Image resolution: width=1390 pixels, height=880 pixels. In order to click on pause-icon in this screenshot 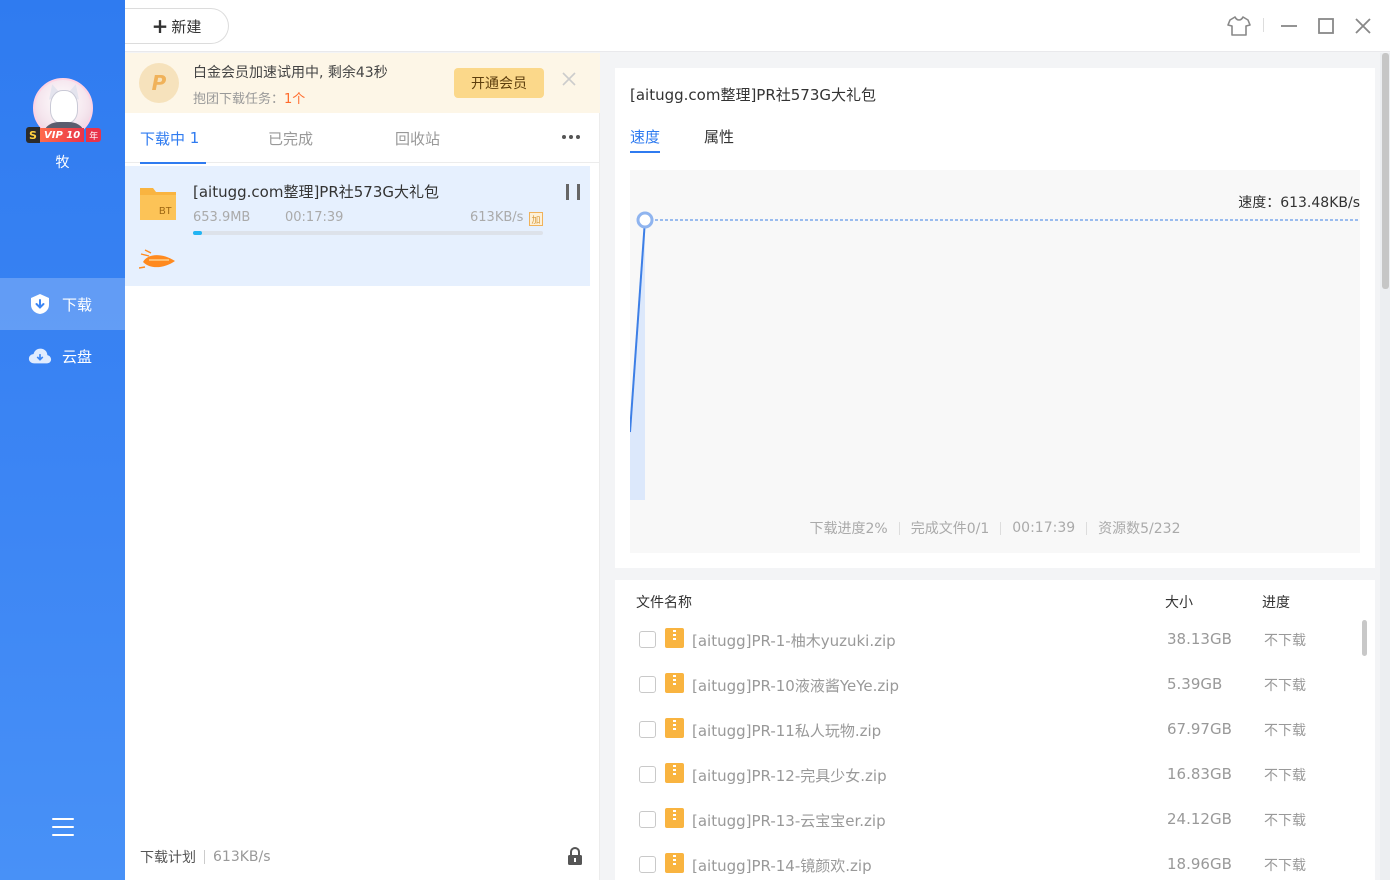, I will do `click(573, 192)`.